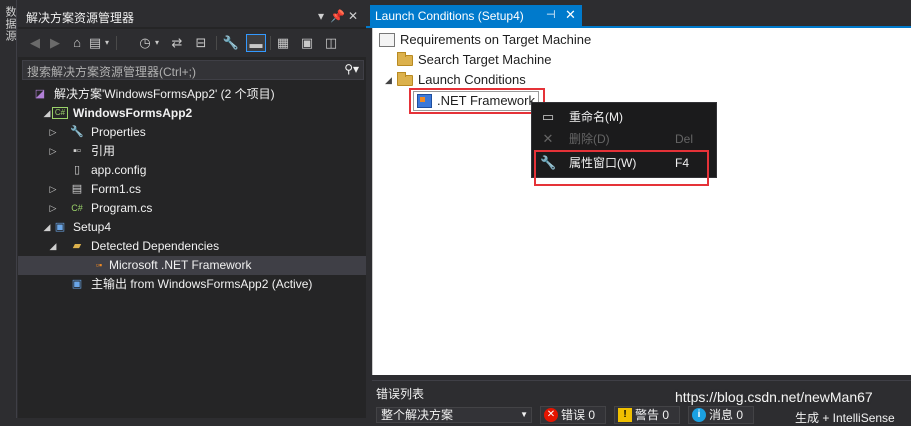  Describe the element at coordinates (77, 151) in the screenshot. I see `references-icon: ▪▫` at that location.